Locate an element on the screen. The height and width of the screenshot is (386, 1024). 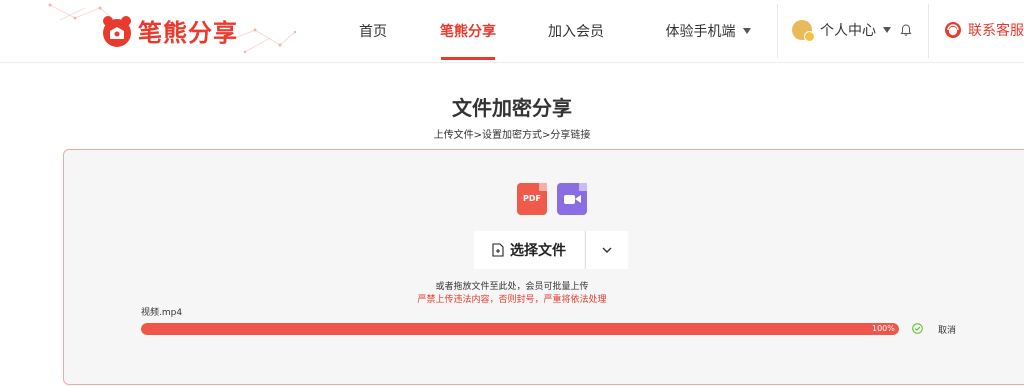
video-file-icon is located at coordinates (572, 199).